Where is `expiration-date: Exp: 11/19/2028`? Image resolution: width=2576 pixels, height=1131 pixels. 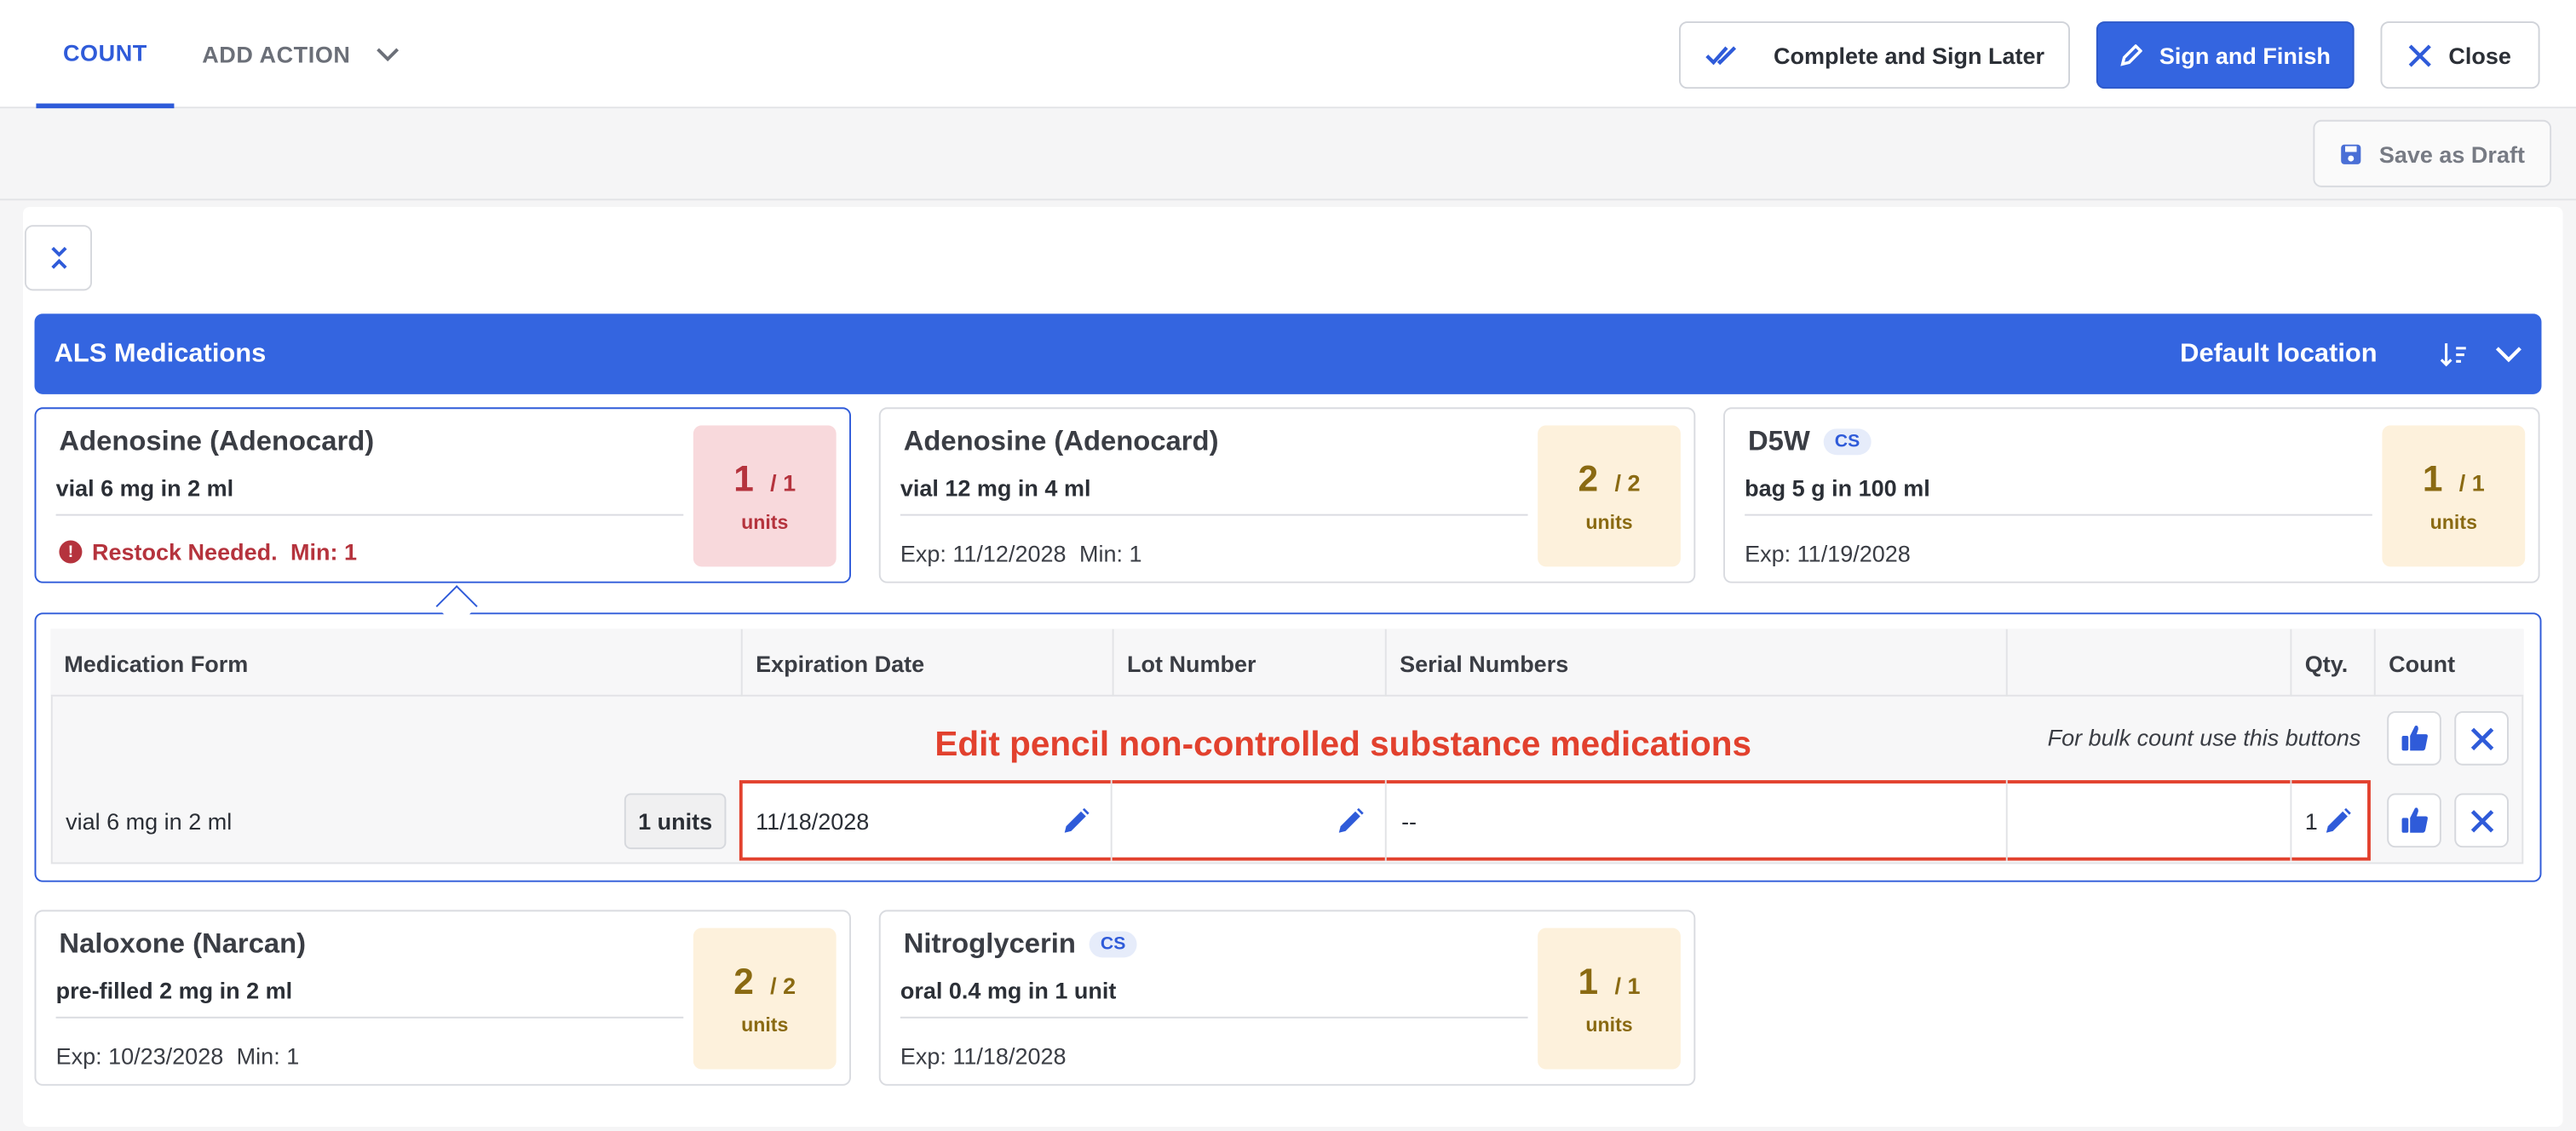
expiration-date: Exp: 11/19/2028 is located at coordinates (1828, 553).